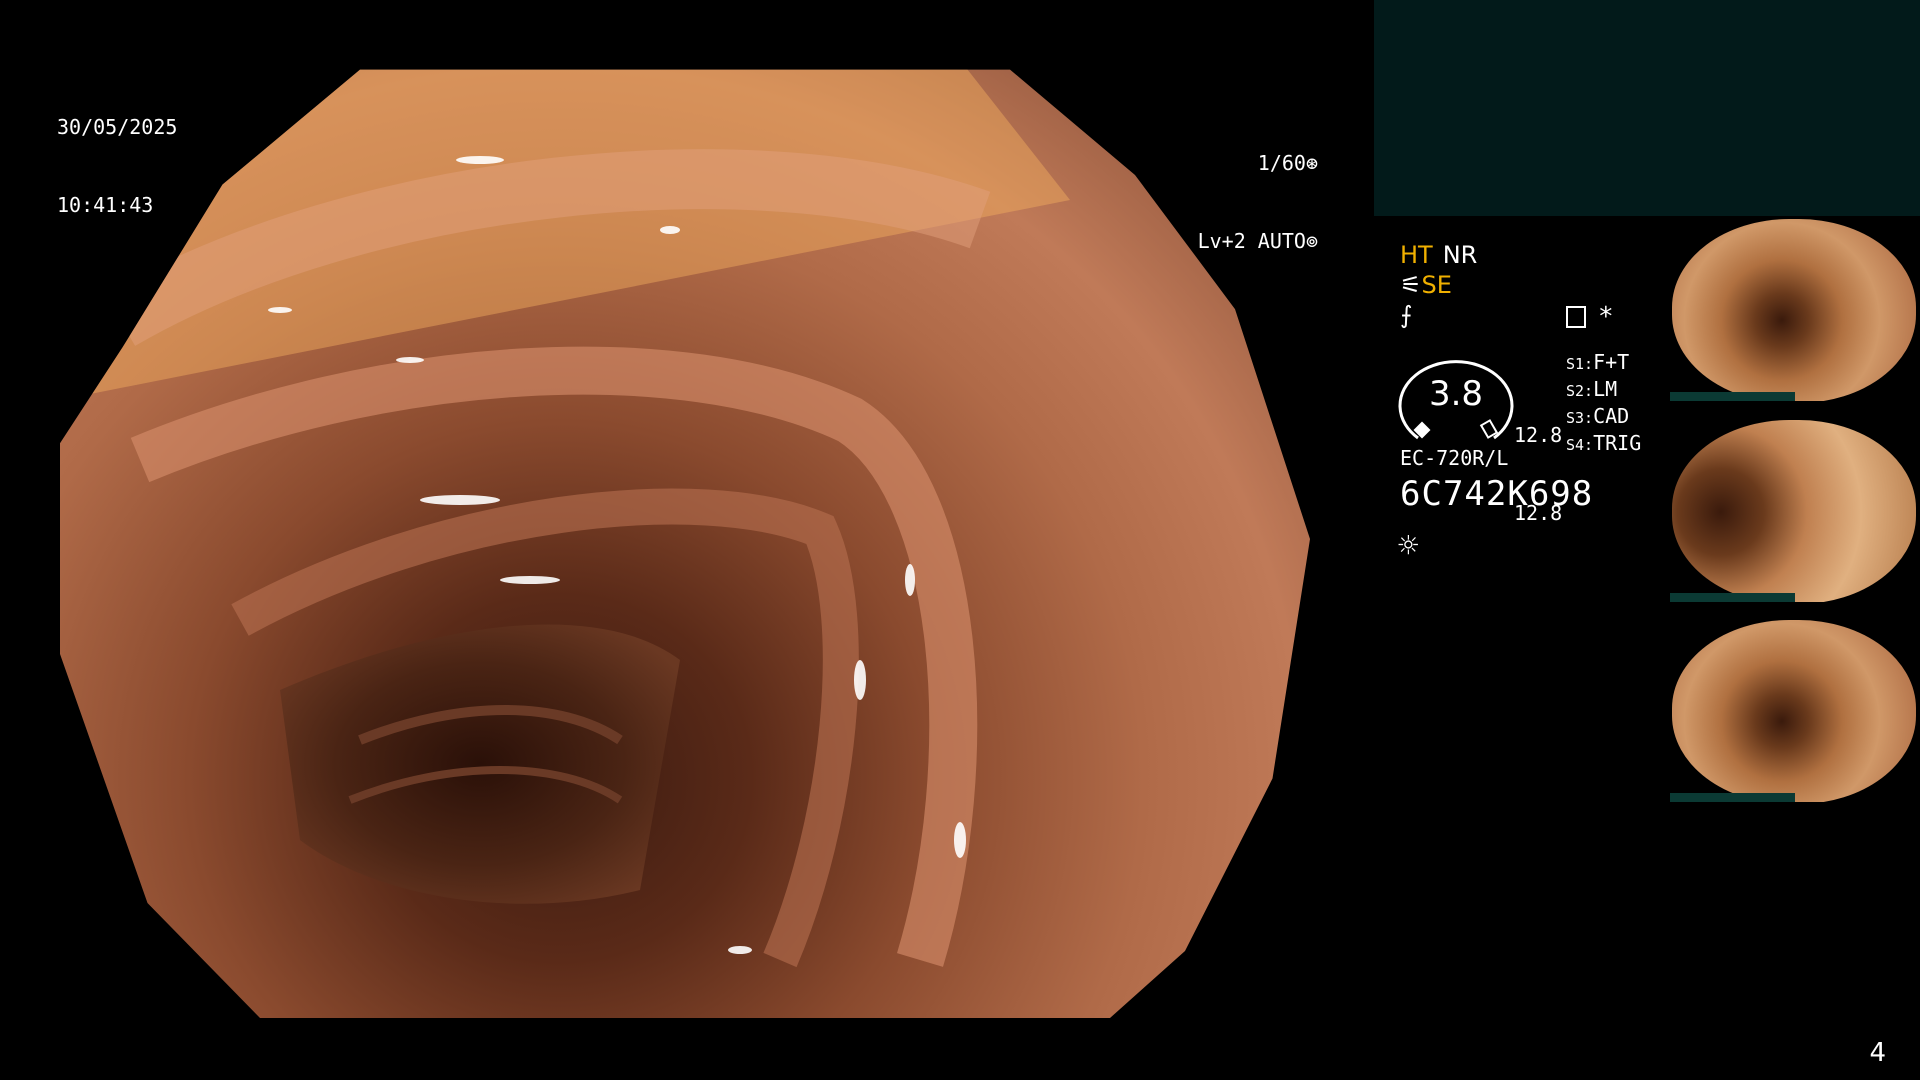 The height and width of the screenshot is (1080, 1920). What do you see at coordinates (105, 205) in the screenshot?
I see `time-text: 10:41:43` at bounding box center [105, 205].